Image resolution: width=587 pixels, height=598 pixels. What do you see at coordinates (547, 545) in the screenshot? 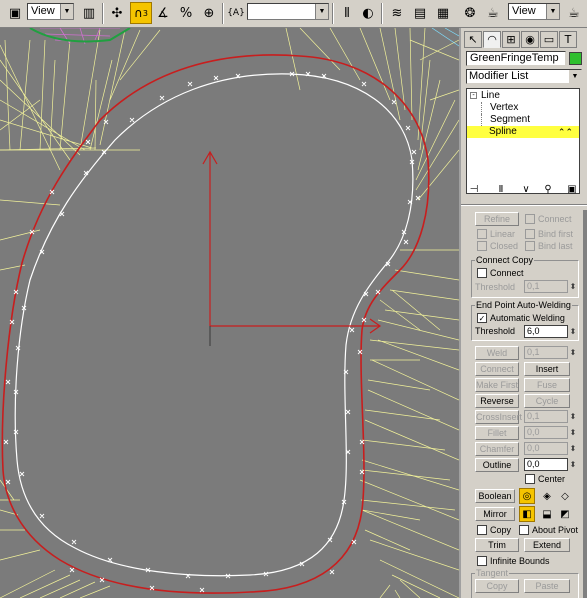
I see `extend-button: Extend` at bounding box center [547, 545].